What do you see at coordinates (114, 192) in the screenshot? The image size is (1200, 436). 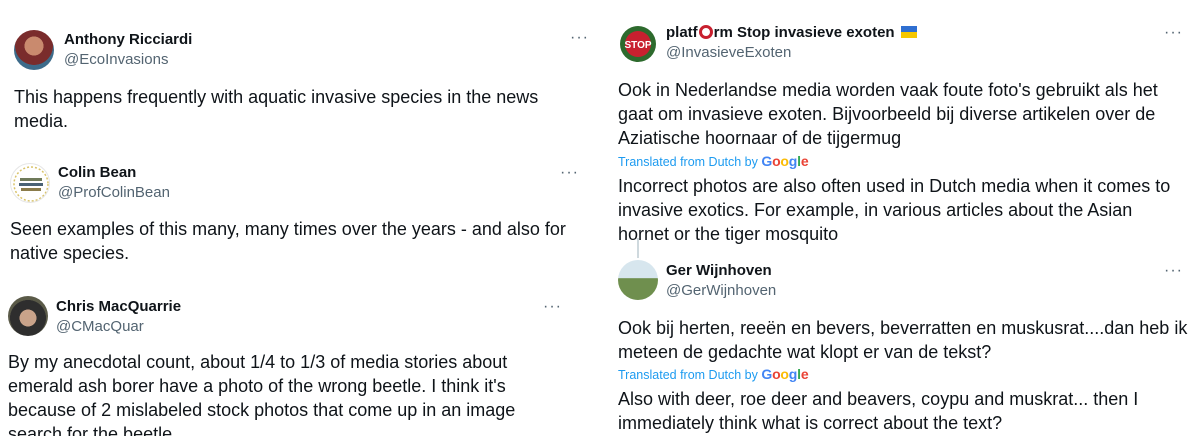 I see `author-handle: @ProfColinBean` at bounding box center [114, 192].